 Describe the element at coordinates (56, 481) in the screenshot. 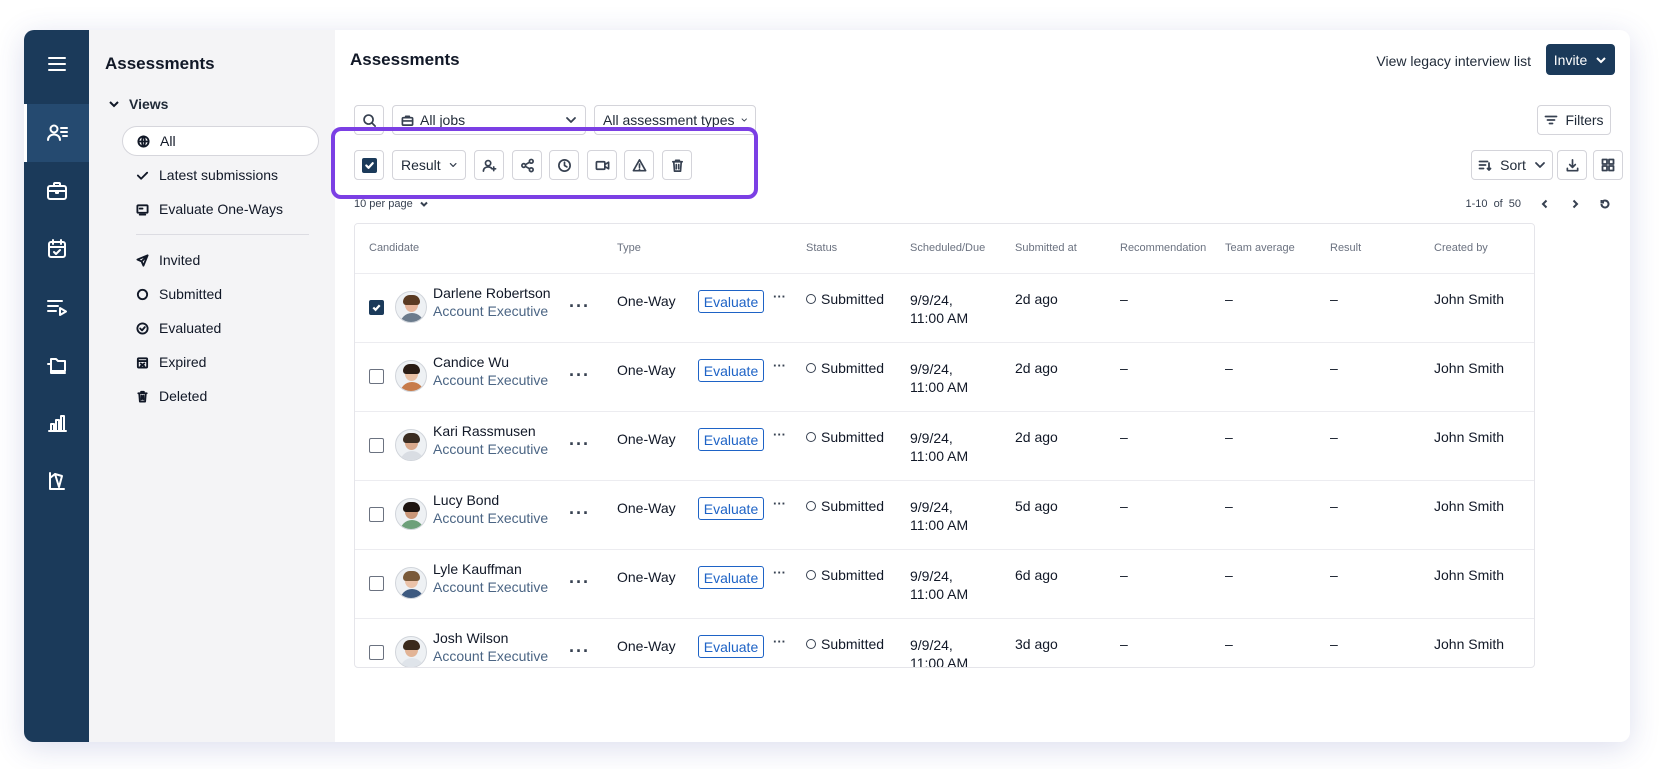

I see `nav-library-icon` at that location.